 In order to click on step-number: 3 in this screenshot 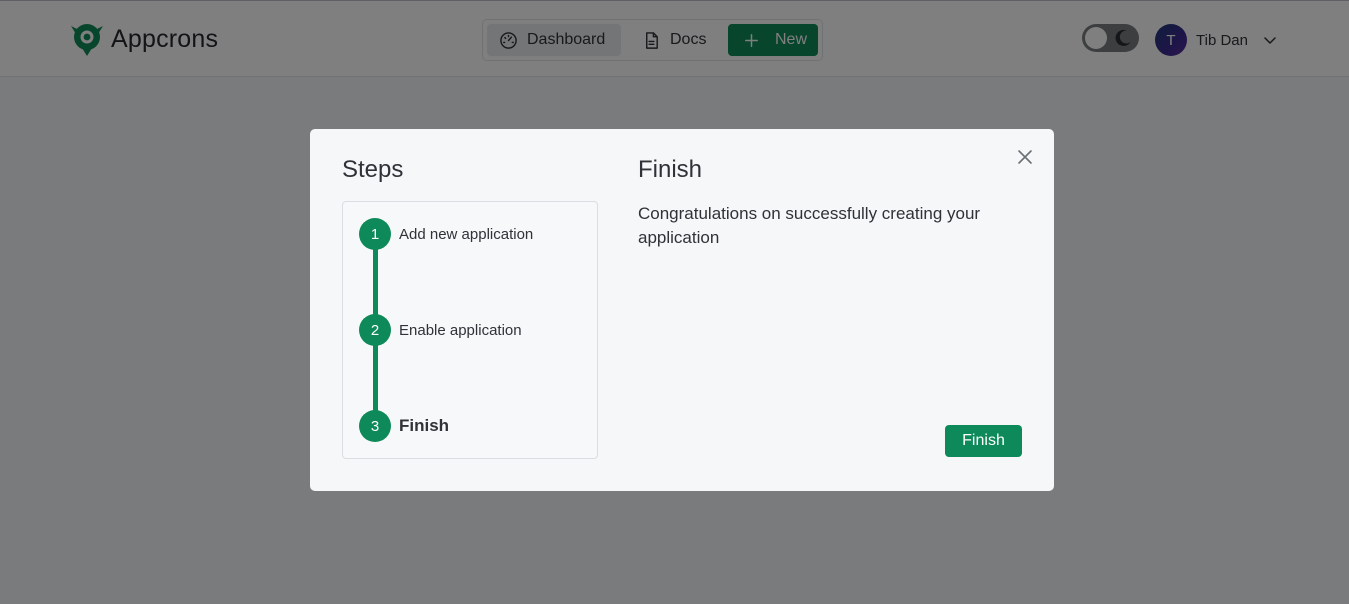, I will do `click(375, 426)`.